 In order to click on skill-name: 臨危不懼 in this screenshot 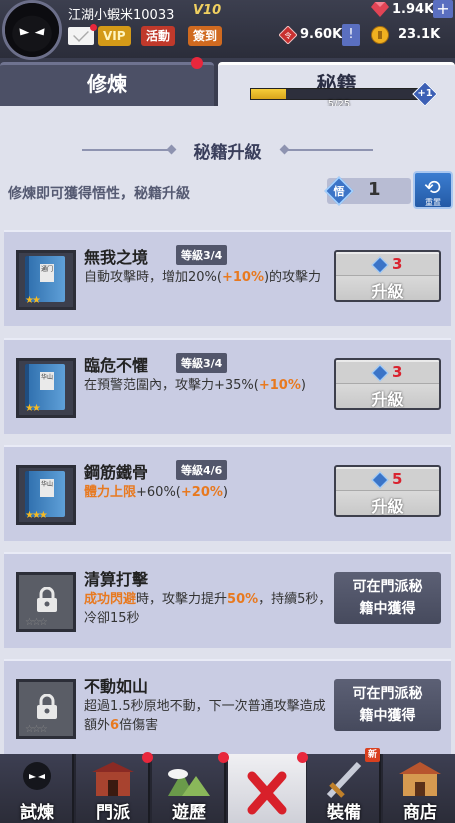, I will do `click(116, 365)`.